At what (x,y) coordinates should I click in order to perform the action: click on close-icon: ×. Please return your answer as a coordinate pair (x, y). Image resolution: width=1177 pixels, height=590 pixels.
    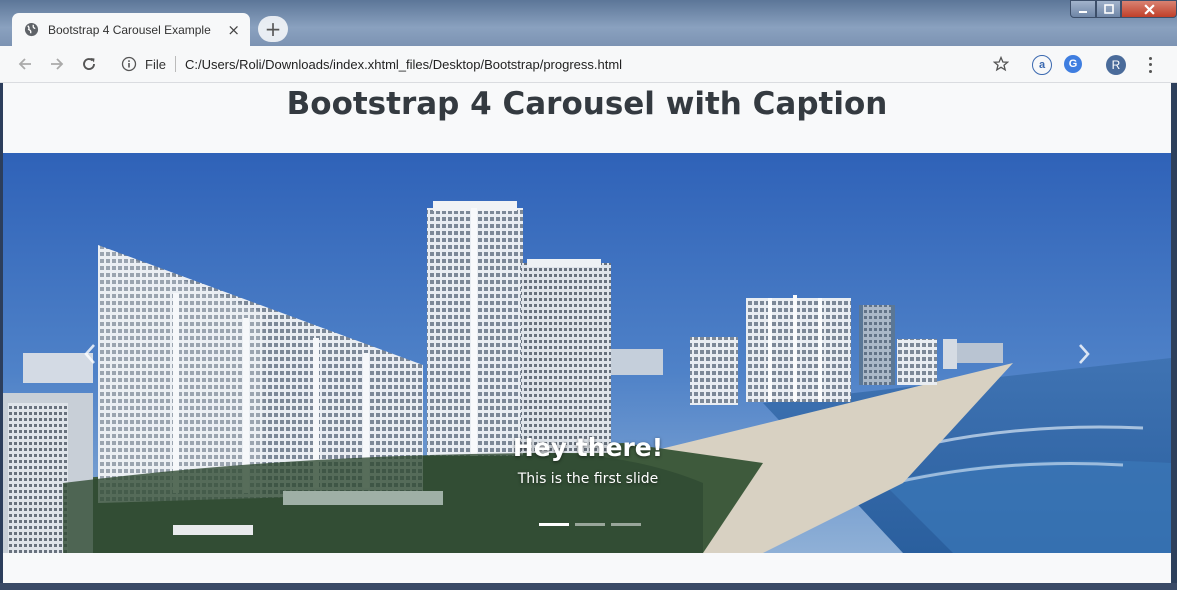
    Looking at the image, I should click on (233, 30).